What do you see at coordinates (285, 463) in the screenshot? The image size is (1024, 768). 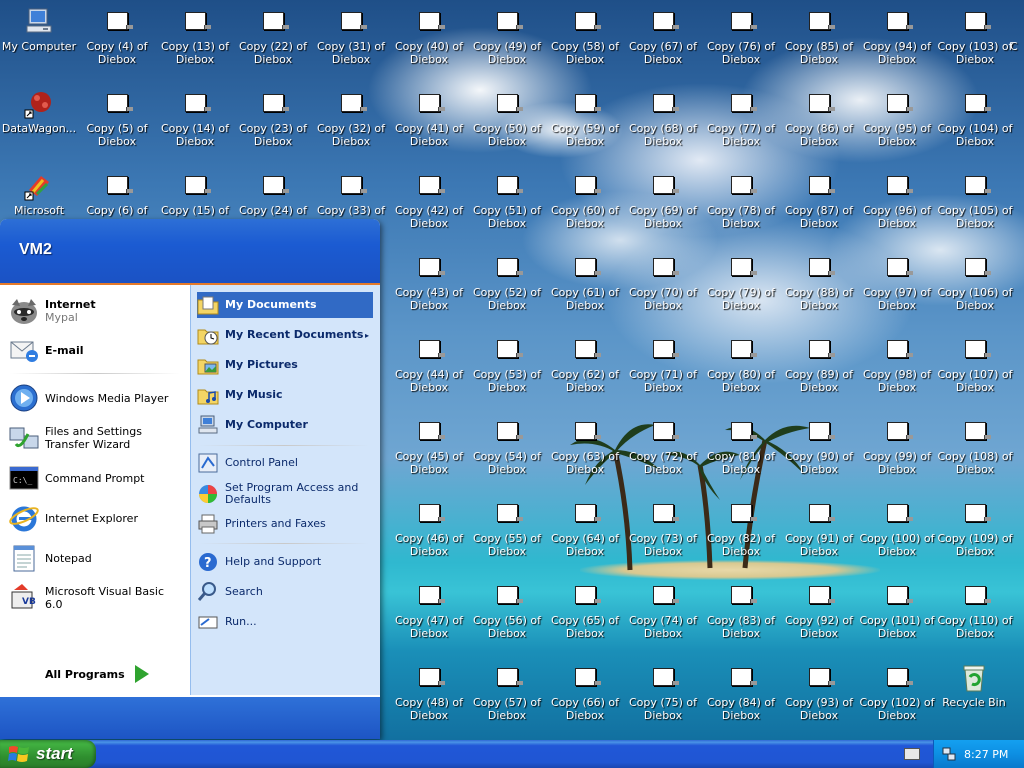 I see `setting-control-panel: Control Panel` at bounding box center [285, 463].